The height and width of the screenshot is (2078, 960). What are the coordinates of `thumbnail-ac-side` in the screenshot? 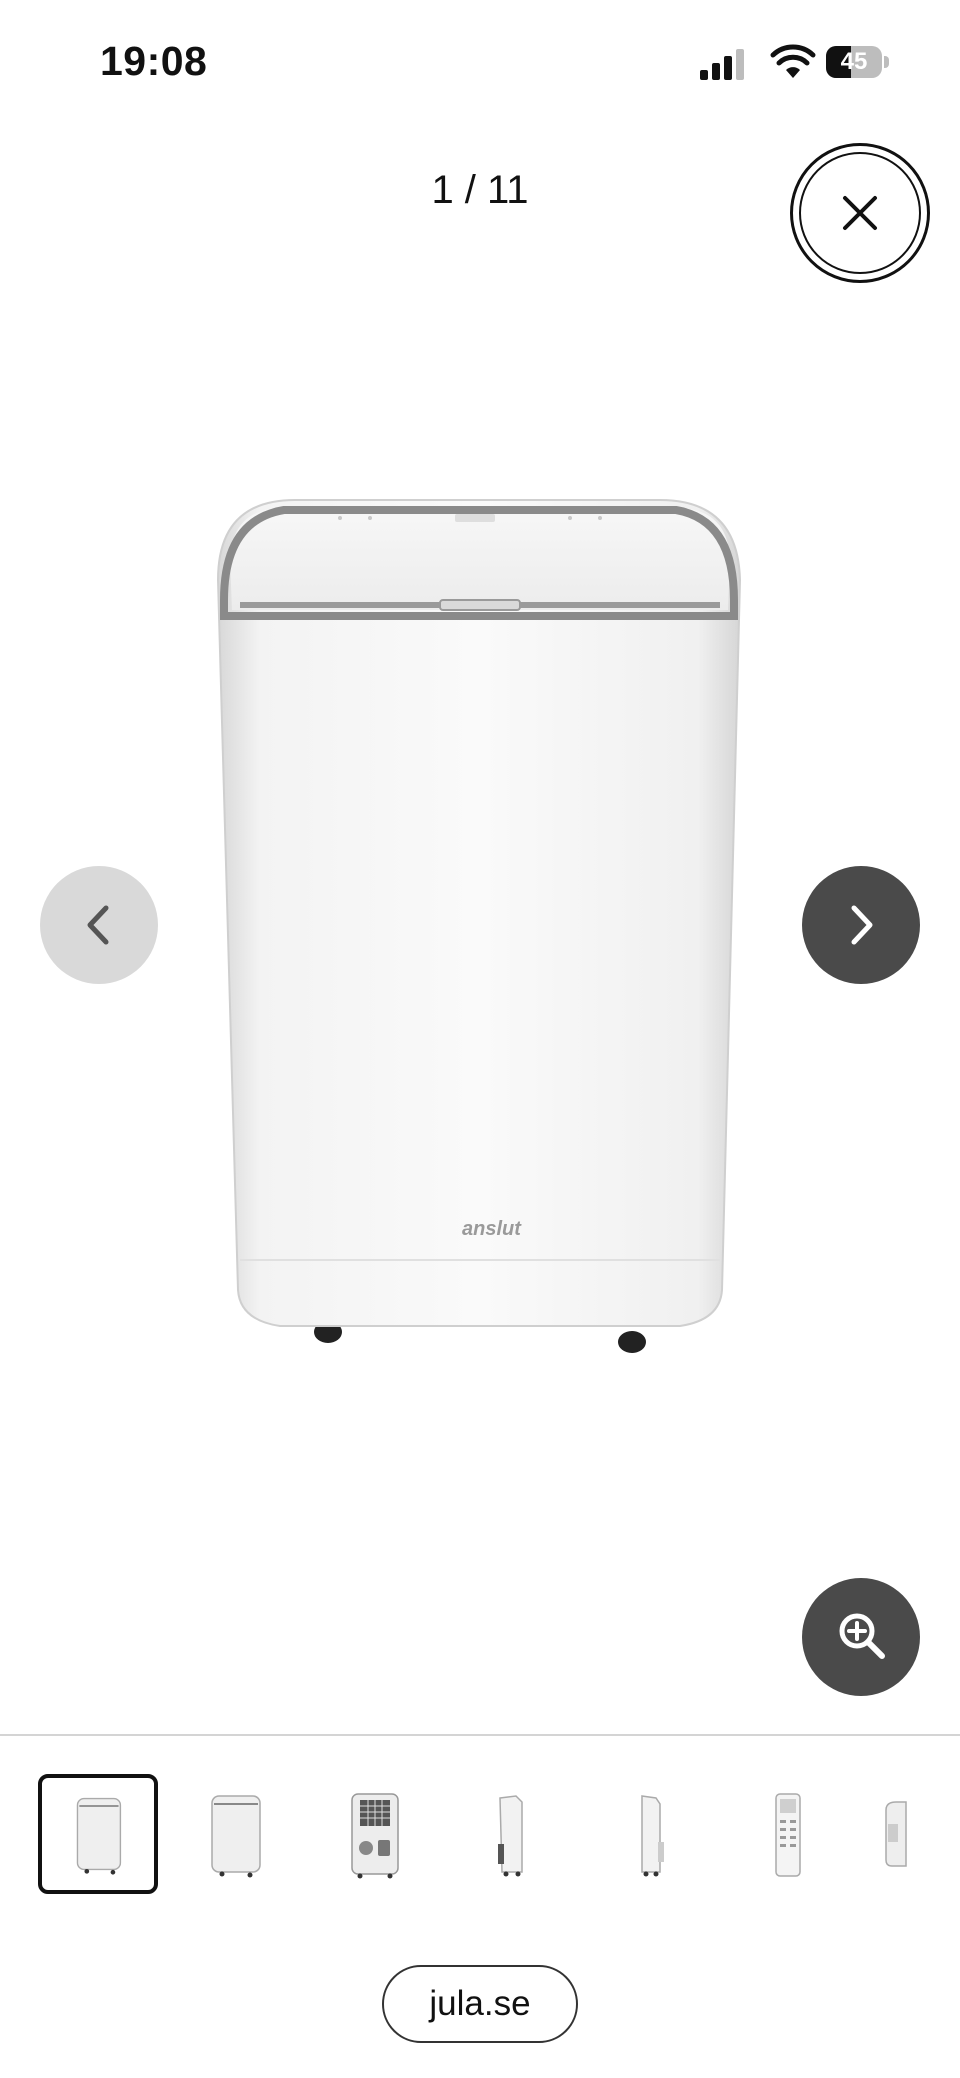 It's located at (510, 1836).